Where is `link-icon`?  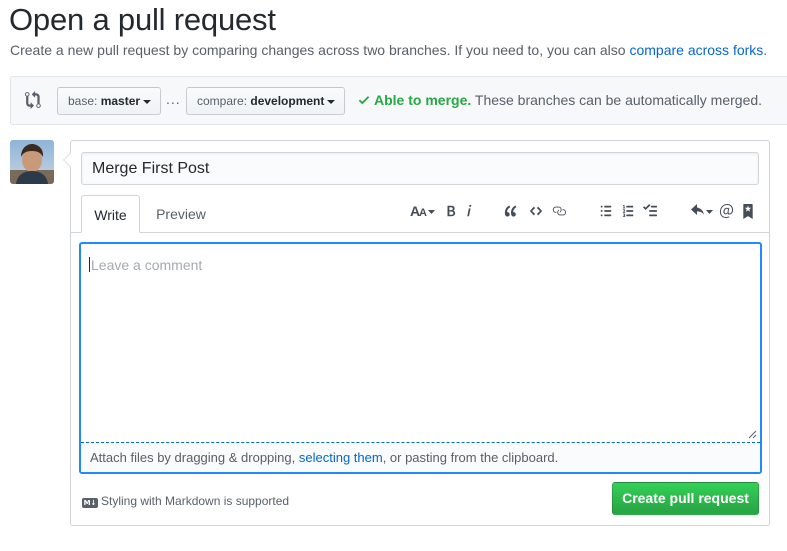 link-icon is located at coordinates (559, 211).